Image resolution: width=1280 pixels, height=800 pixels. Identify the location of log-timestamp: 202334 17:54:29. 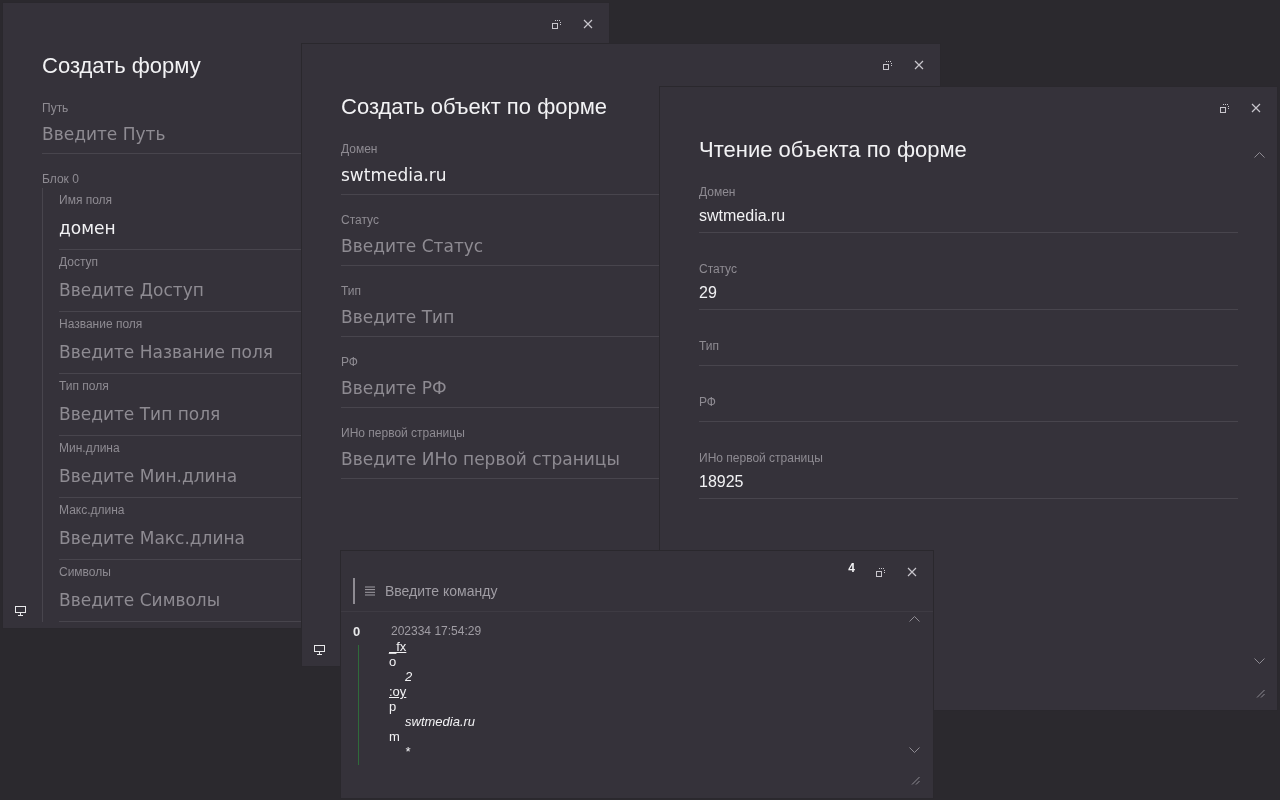
(436, 631).